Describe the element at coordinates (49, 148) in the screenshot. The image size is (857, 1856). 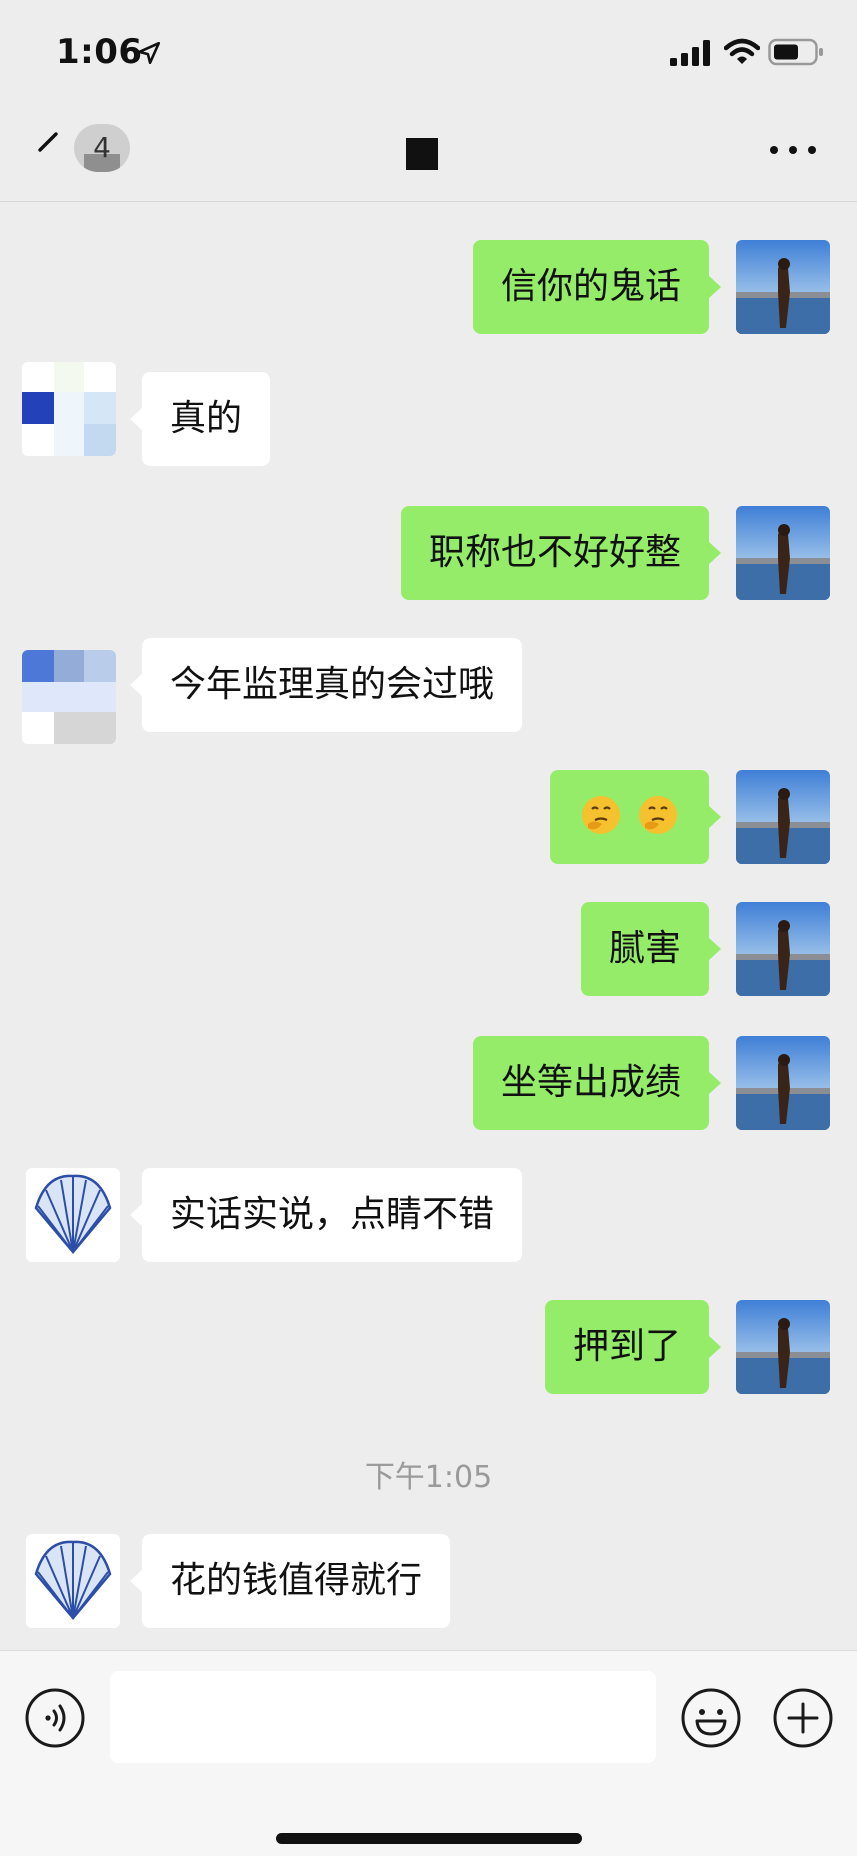
I see `chevron-left-icon` at that location.